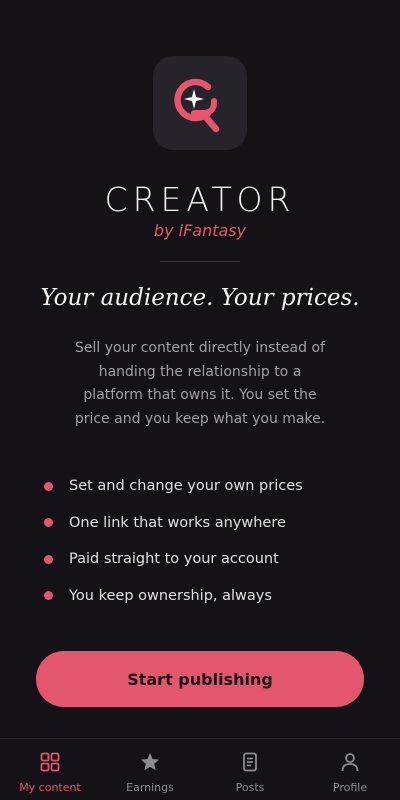 This screenshot has height=800, width=400. What do you see at coordinates (200, 261) in the screenshot?
I see `divider` at bounding box center [200, 261].